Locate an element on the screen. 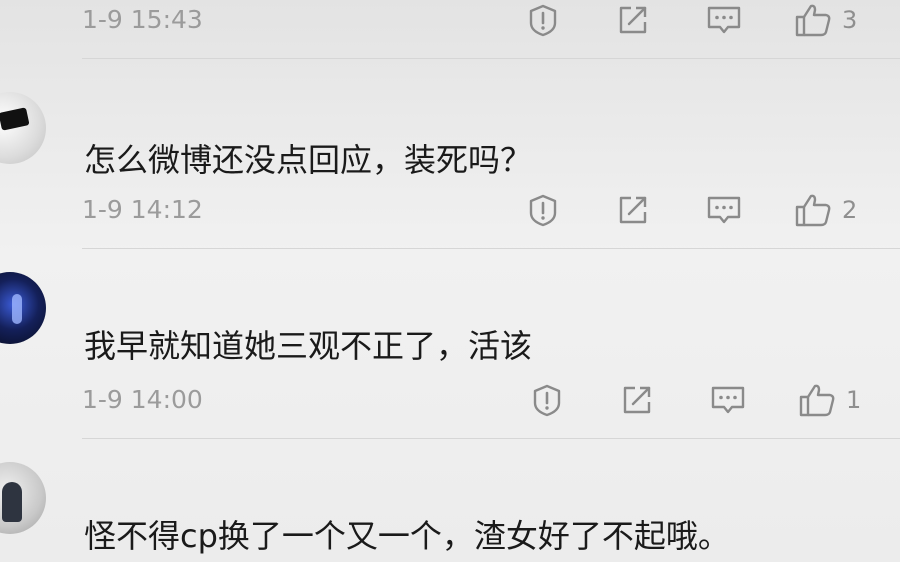  comment-text: 怎么微博还没点回应，装死吗？ is located at coordinates (308, 160).